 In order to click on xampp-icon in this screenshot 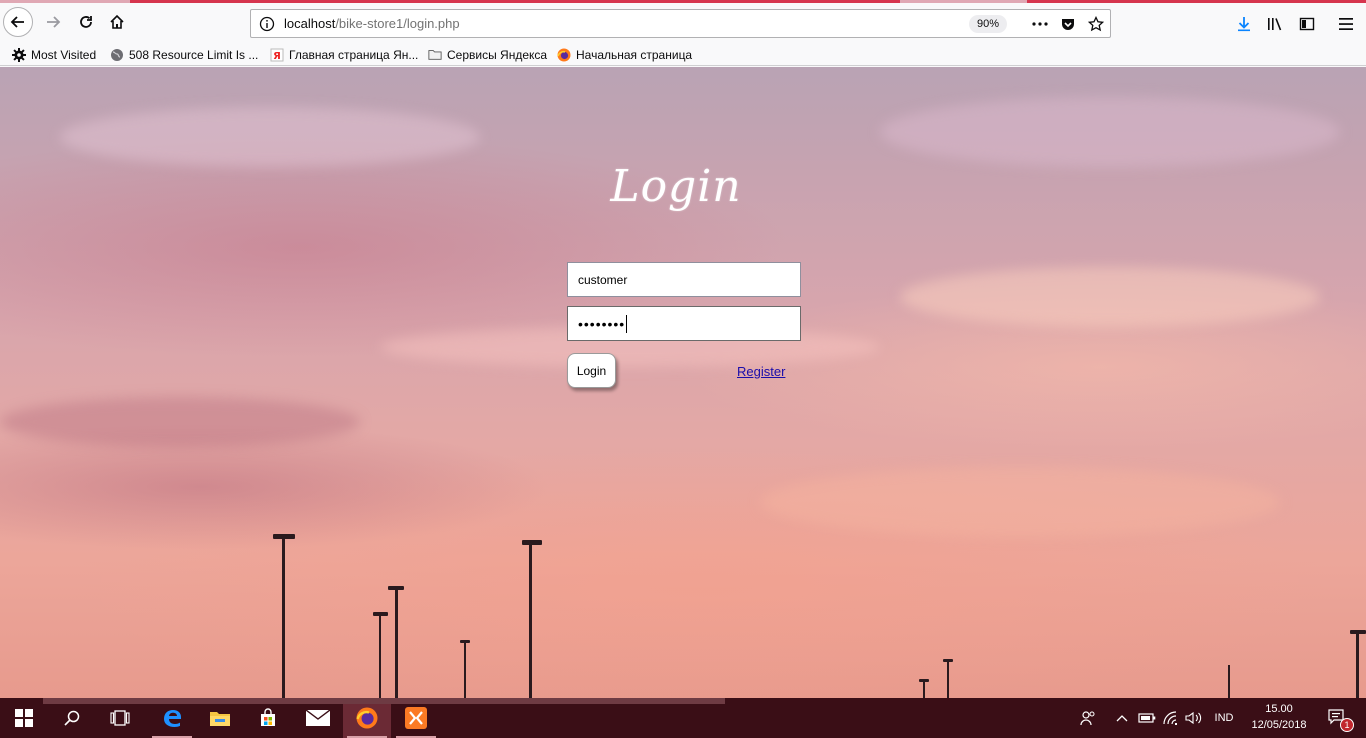, I will do `click(416, 718)`.